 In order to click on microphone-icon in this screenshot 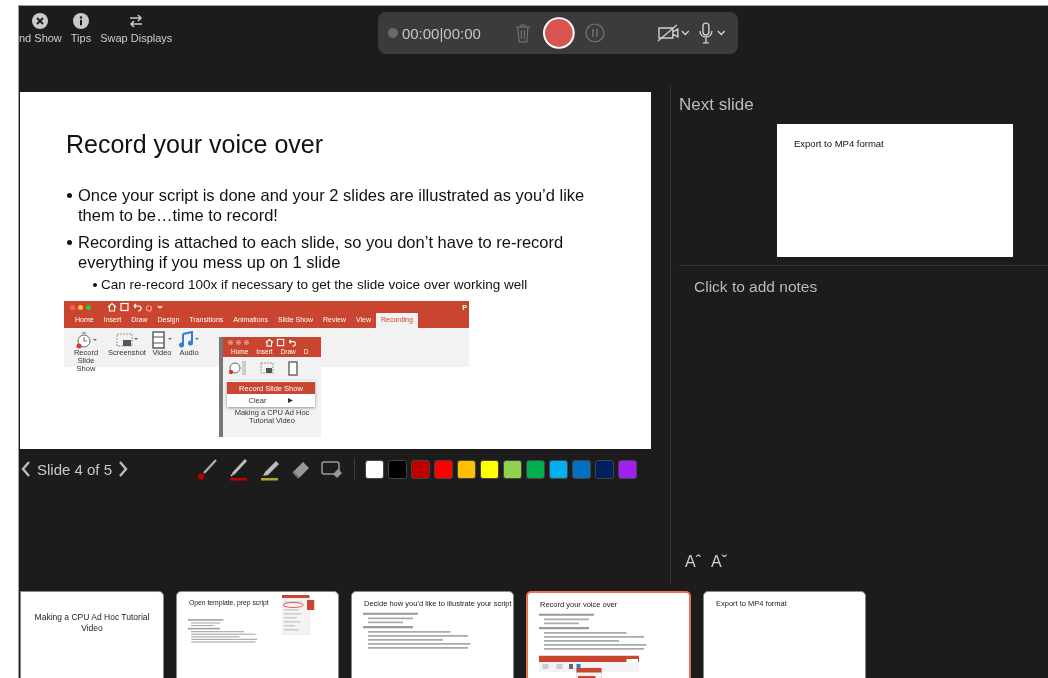, I will do `click(713, 33)`.